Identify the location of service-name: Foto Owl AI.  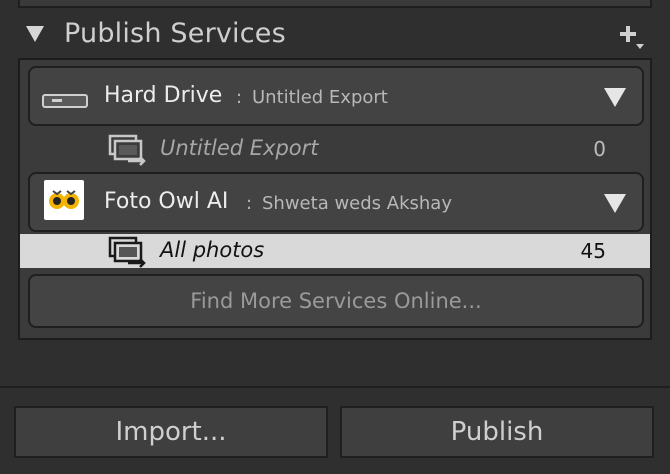
(166, 201).